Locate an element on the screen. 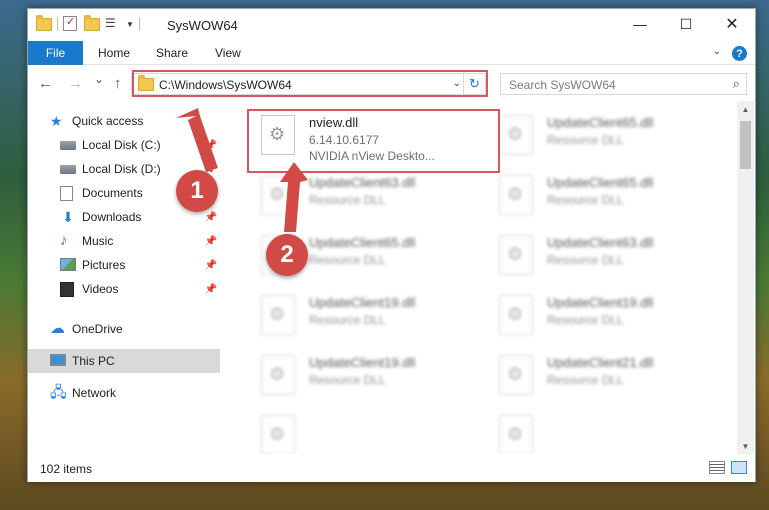  arrow-2-icon is located at coordinates (294, 197).